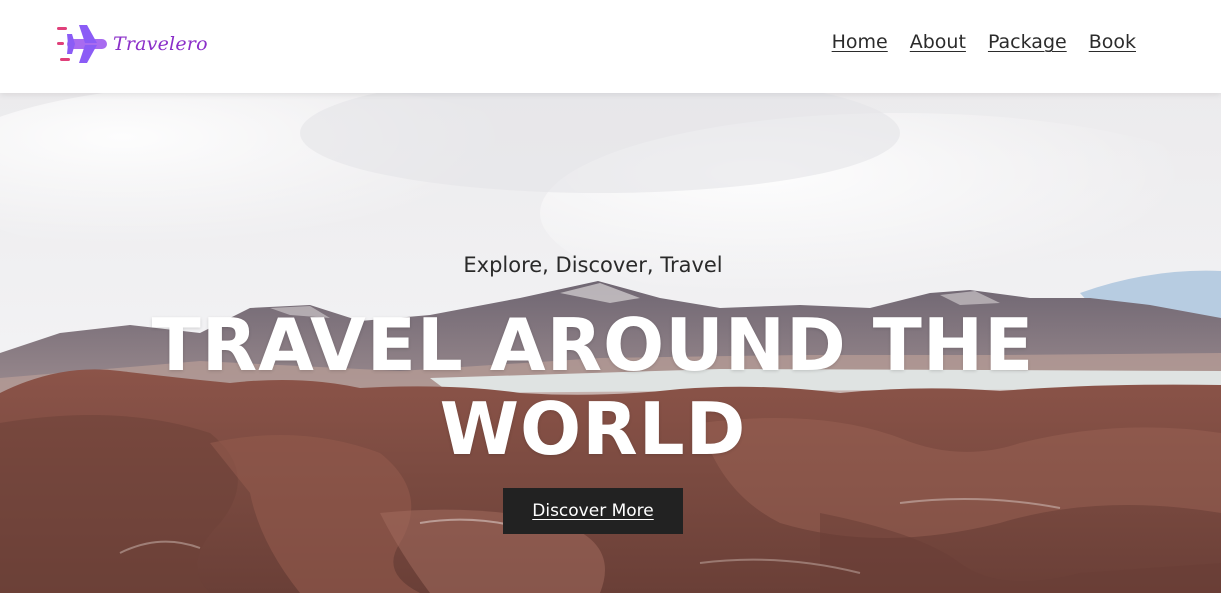 The width and height of the screenshot is (1221, 593). I want to click on nav-book-link: Book, so click(1112, 42).